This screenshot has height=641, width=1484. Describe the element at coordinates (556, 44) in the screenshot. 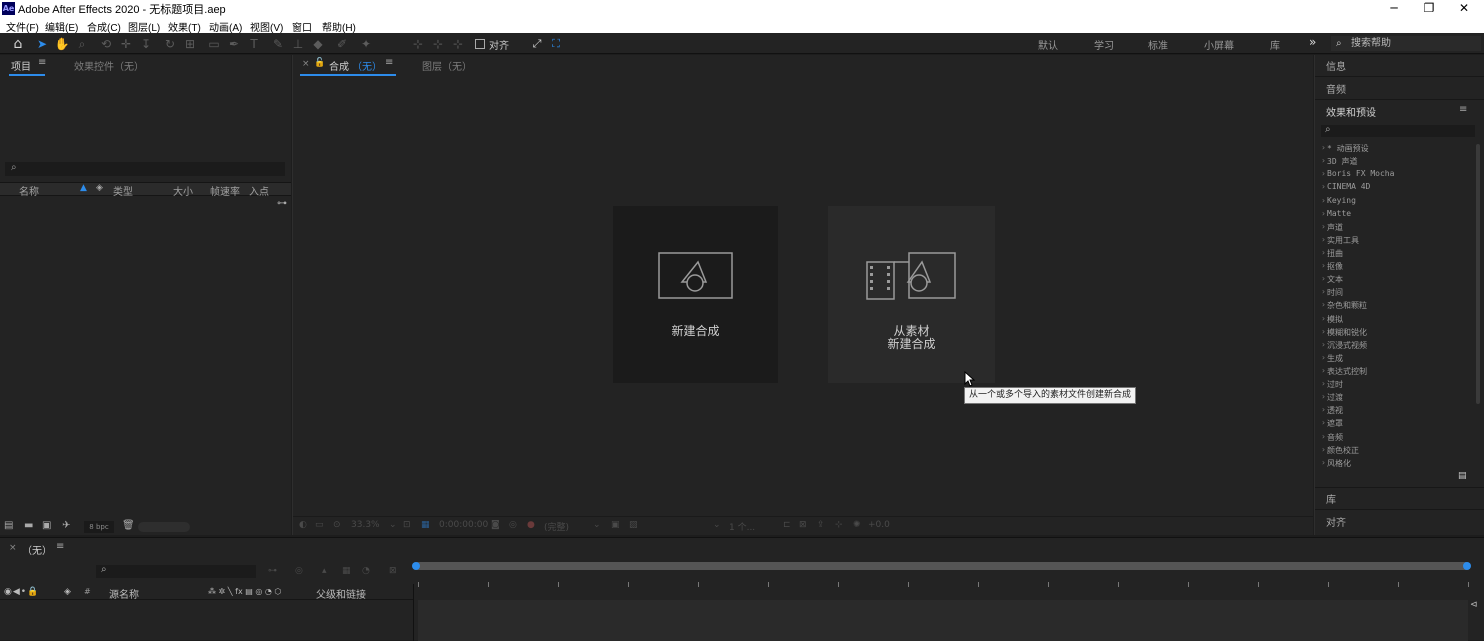

I see `snap-target-icon: ⛶` at that location.